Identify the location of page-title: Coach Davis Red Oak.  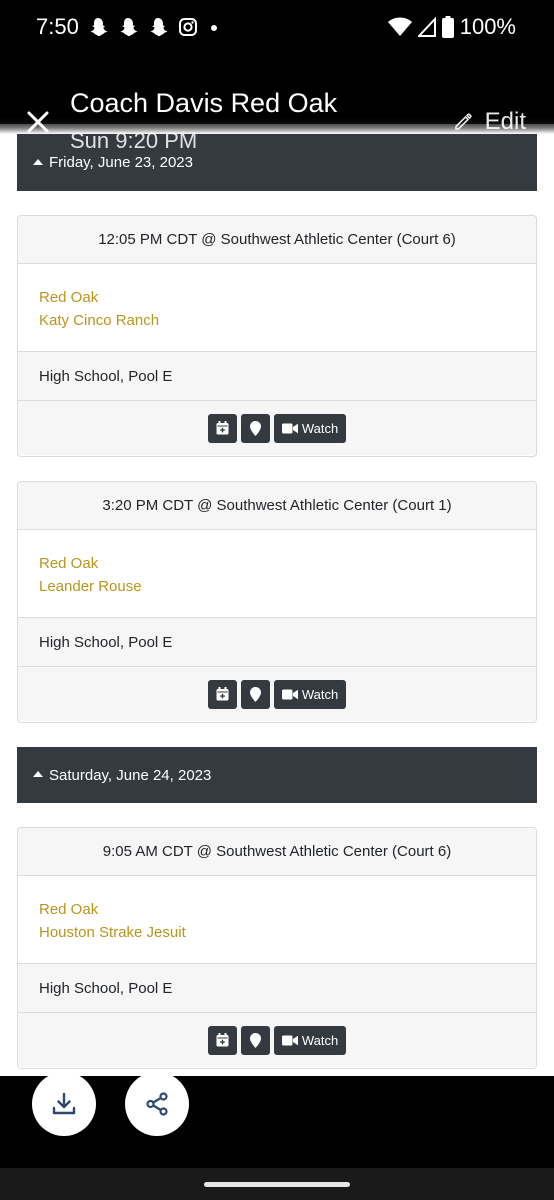
(204, 103).